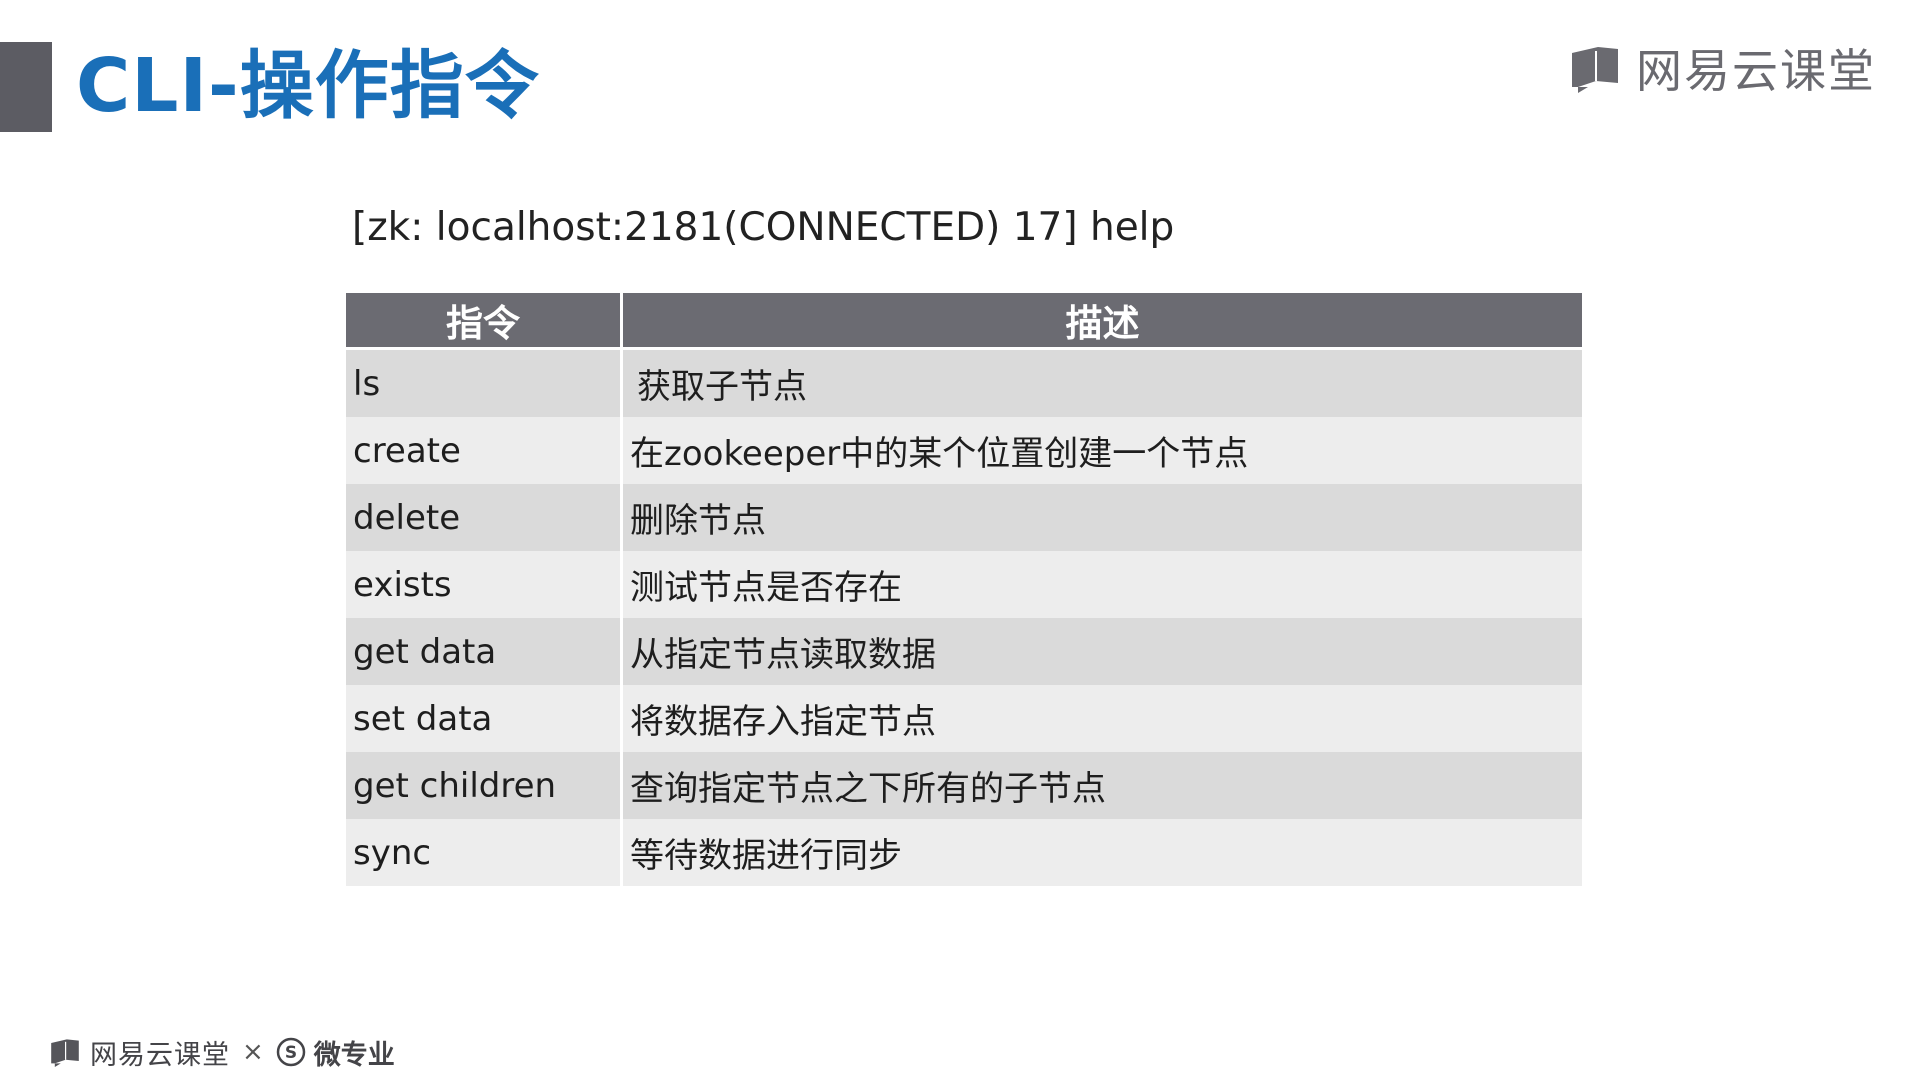 This screenshot has height=1073, width=1910. I want to click on table-row: exists 测试节点是否存在, so click(964, 584).